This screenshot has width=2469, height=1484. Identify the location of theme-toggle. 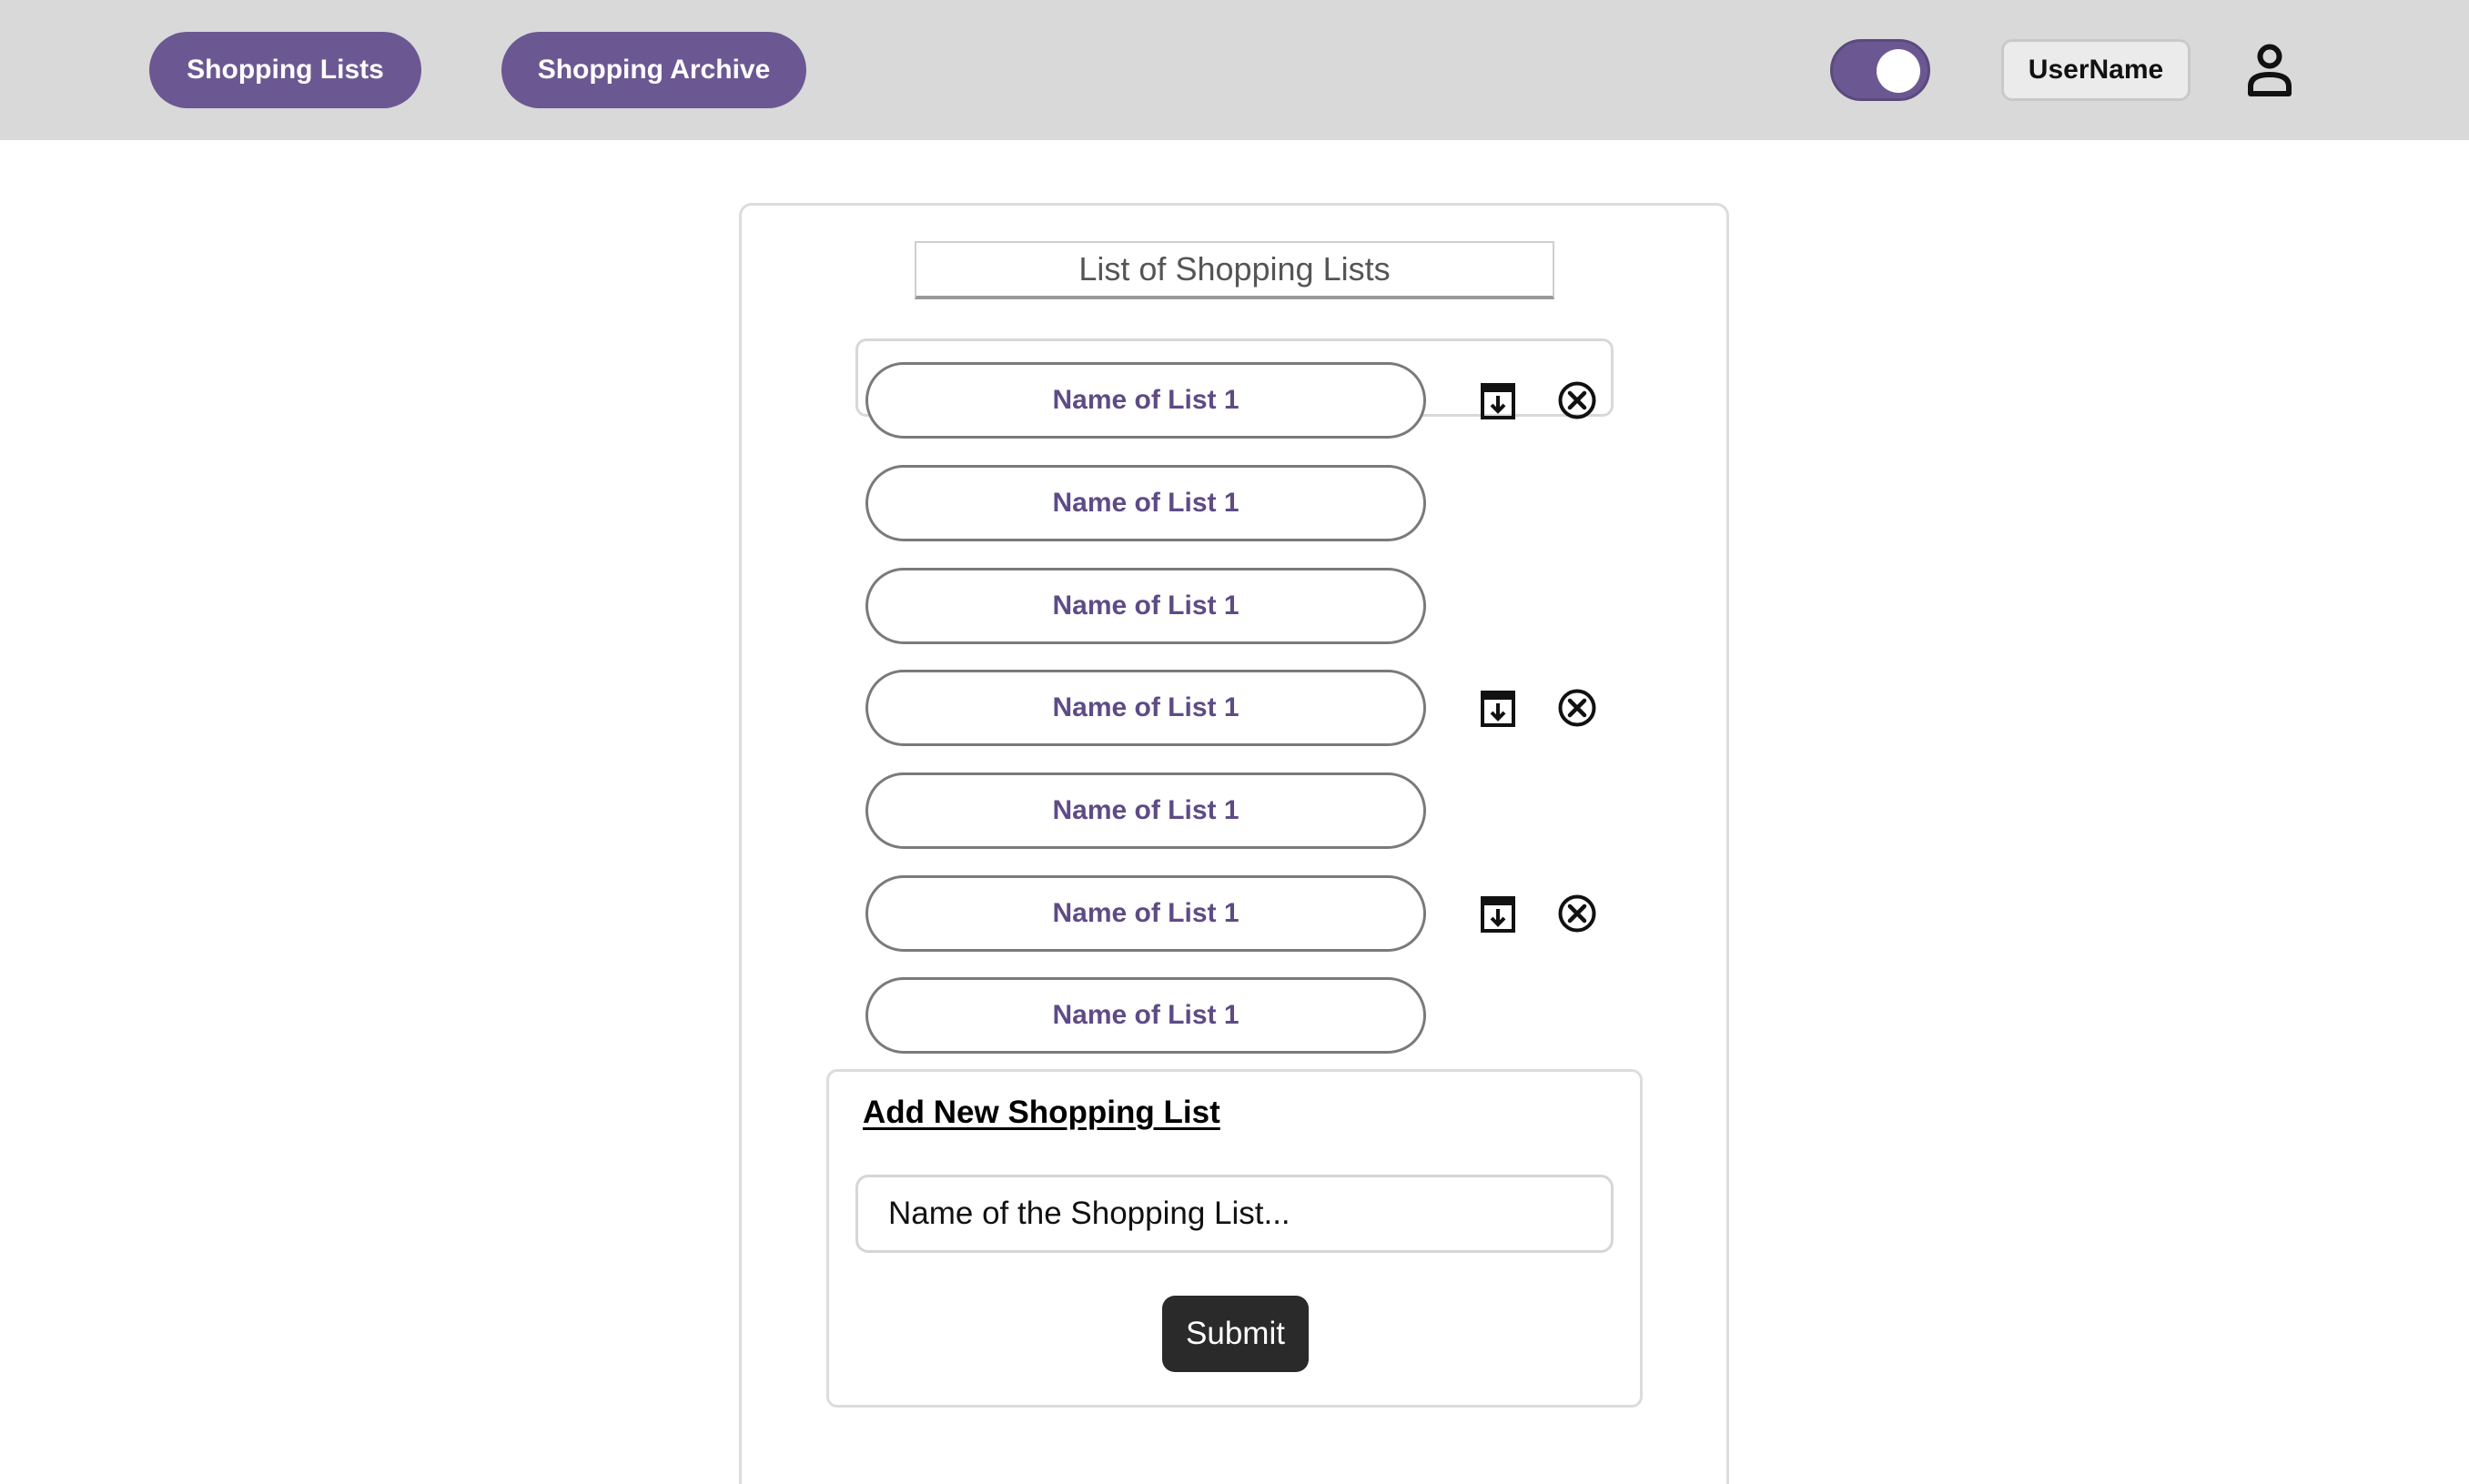
(1880, 70).